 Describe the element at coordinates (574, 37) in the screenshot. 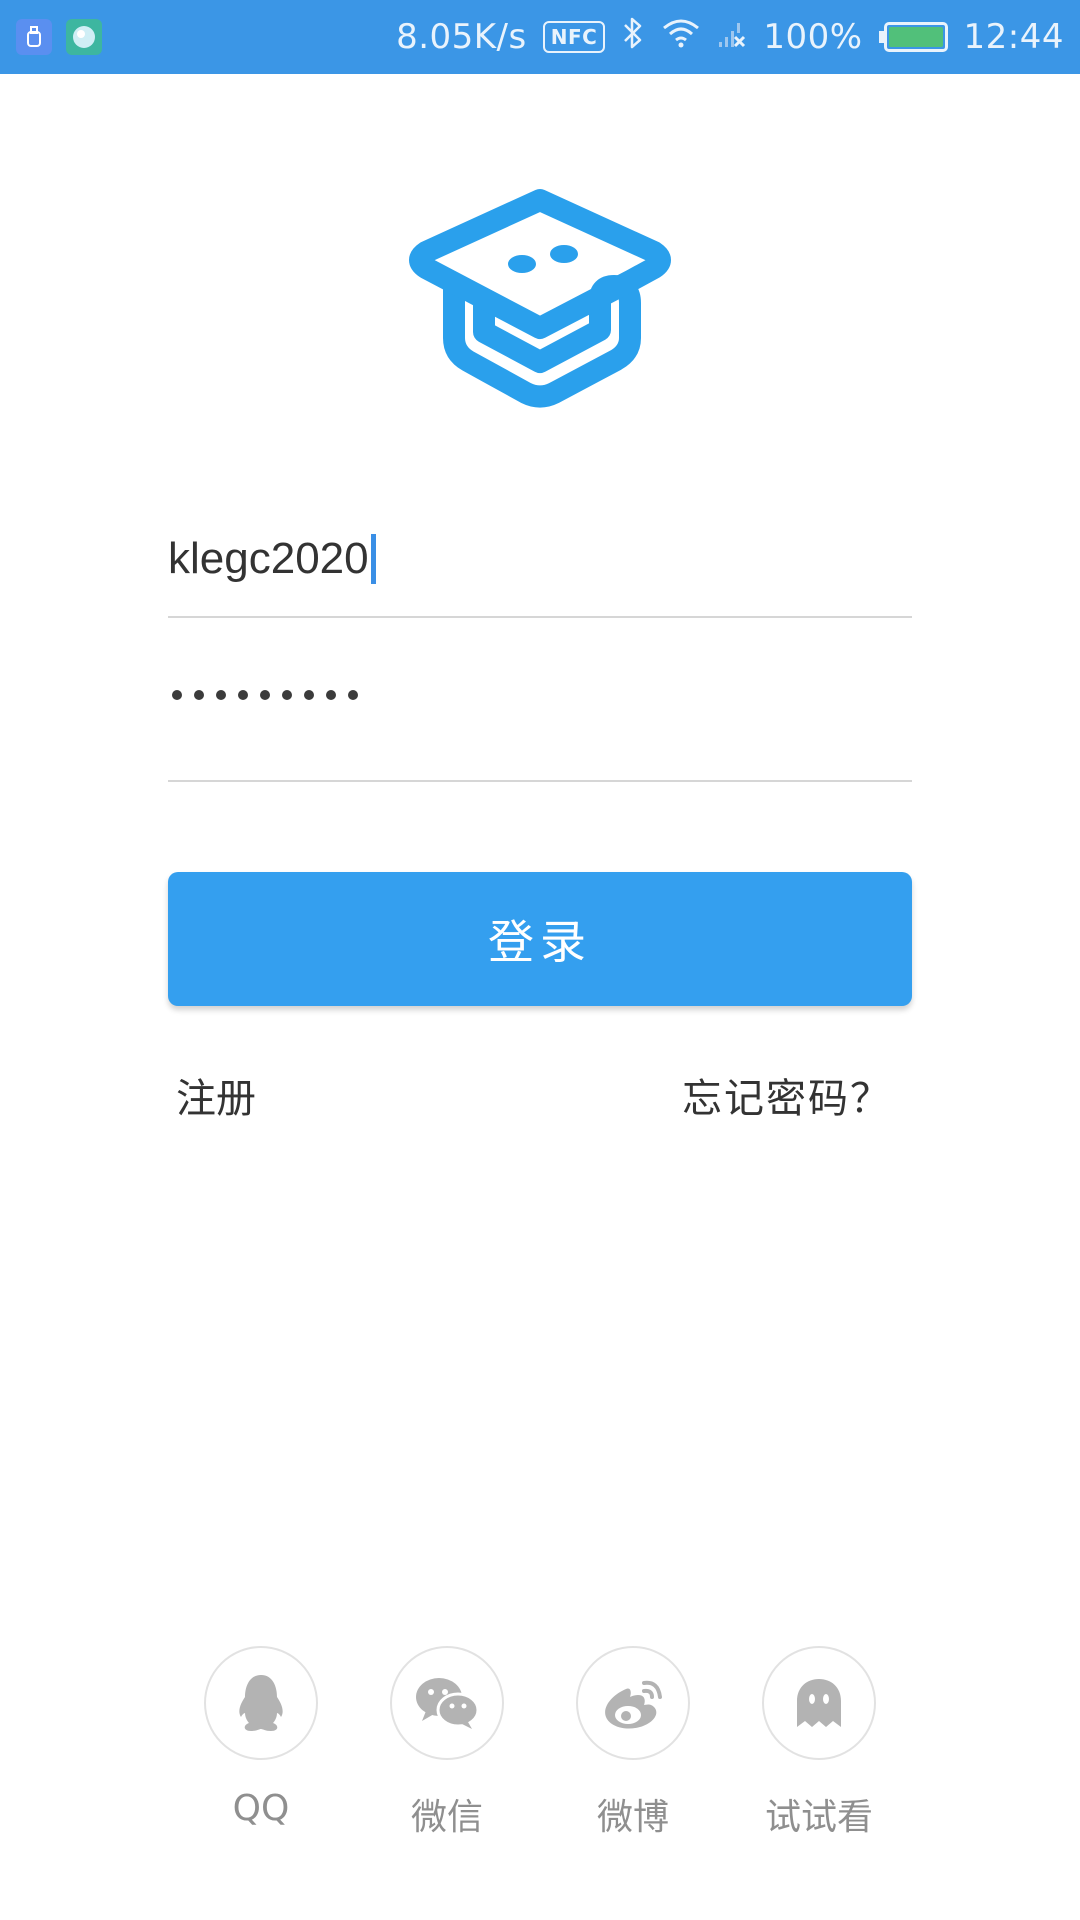

I see `nfc-icon: NFC` at that location.